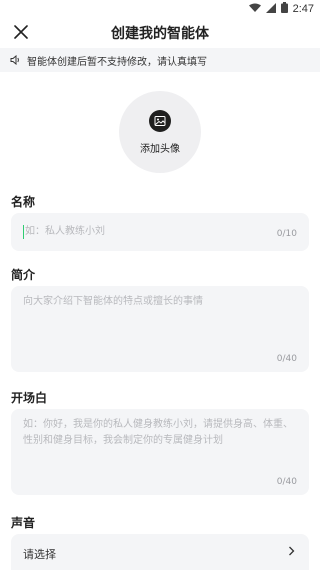 This screenshot has height=570, width=320. I want to click on page-title: 创建我的智能体, so click(160, 34).